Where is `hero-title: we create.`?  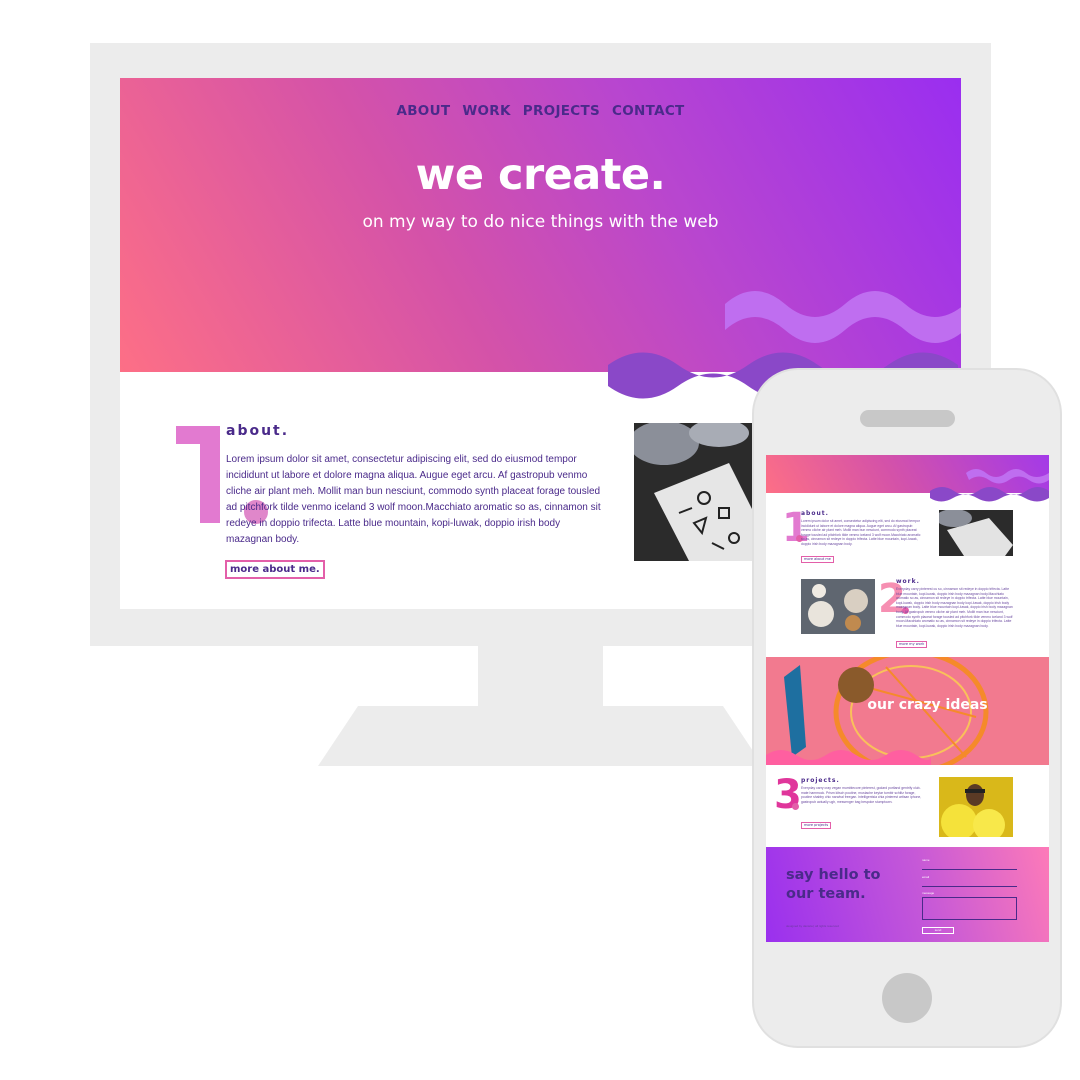 hero-title: we create. is located at coordinates (540, 175).